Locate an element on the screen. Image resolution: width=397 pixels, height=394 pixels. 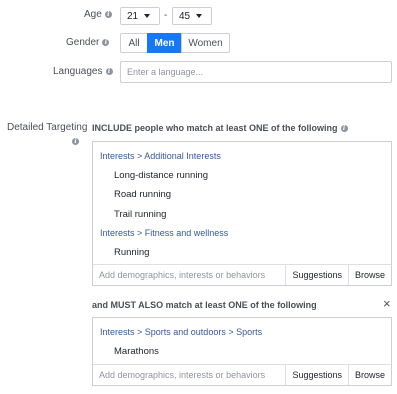
age-label-text: Age is located at coordinates (93, 14).